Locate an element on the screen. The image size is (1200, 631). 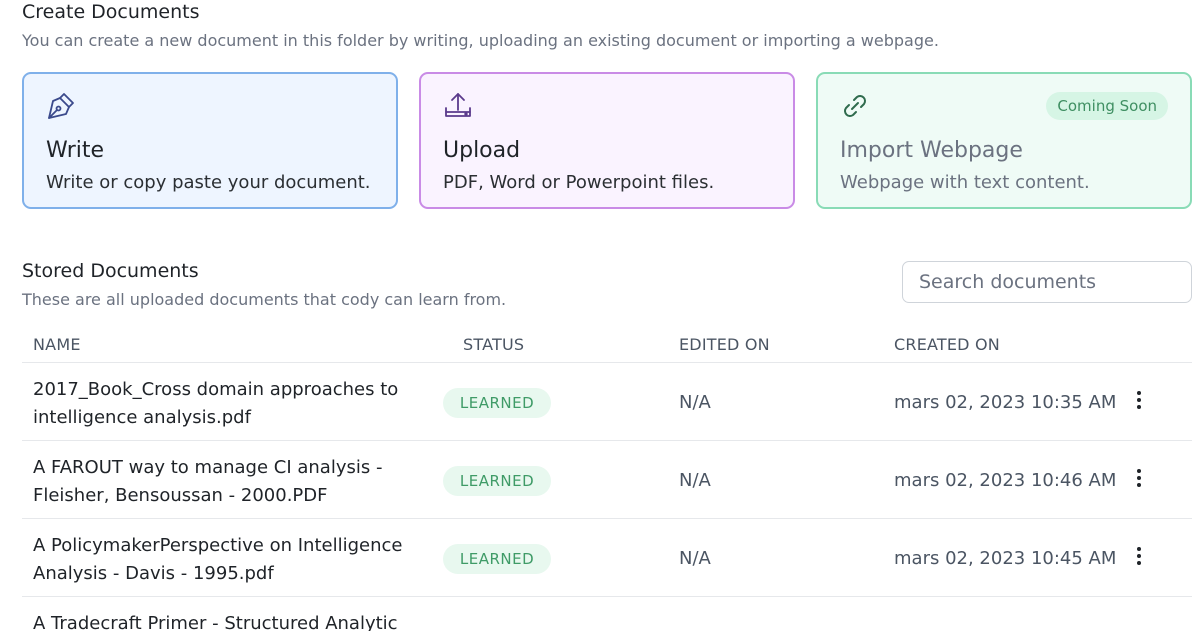
table-header: NAME STATUS EDITED ON CREATED ON is located at coordinates (607, 349).